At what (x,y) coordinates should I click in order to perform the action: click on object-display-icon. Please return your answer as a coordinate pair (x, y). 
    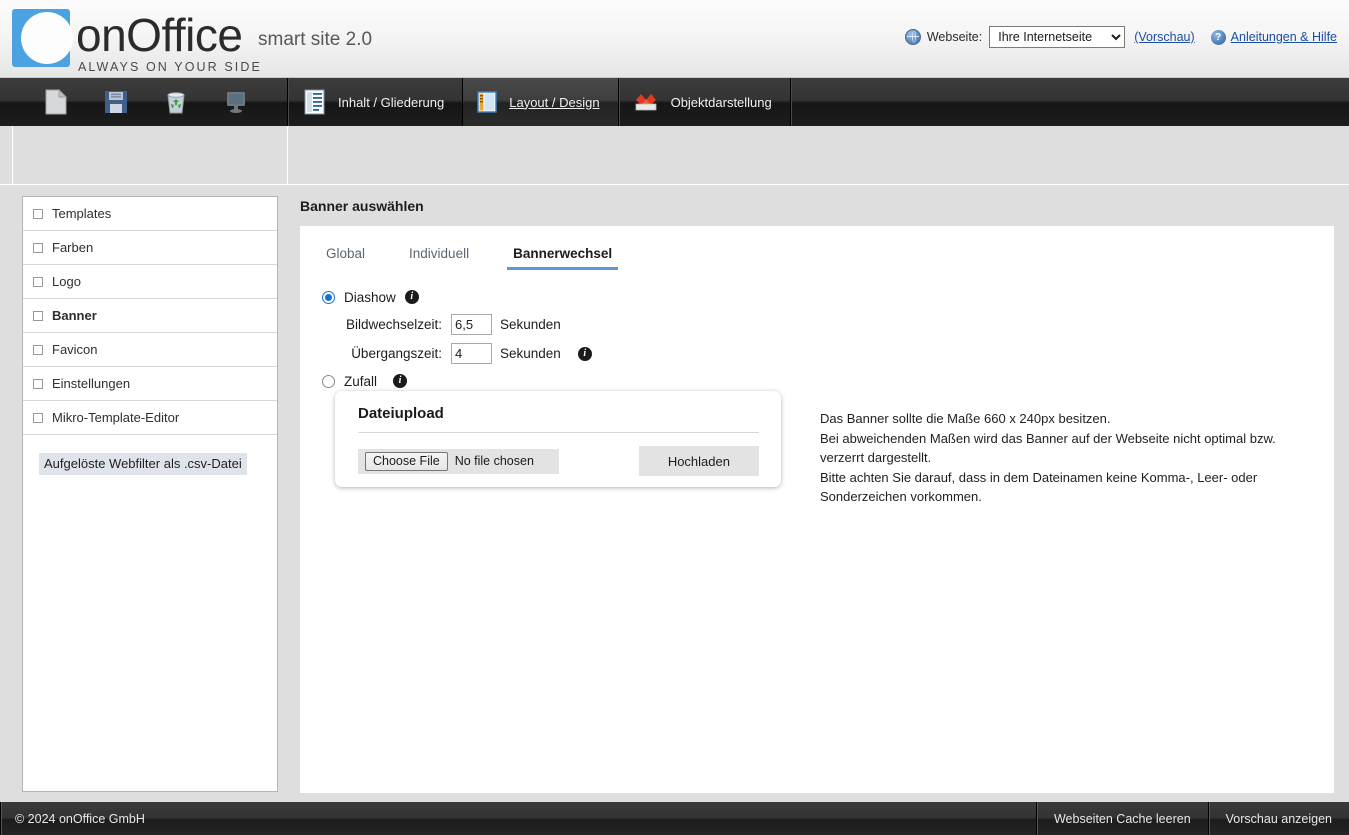
    Looking at the image, I should click on (645, 102).